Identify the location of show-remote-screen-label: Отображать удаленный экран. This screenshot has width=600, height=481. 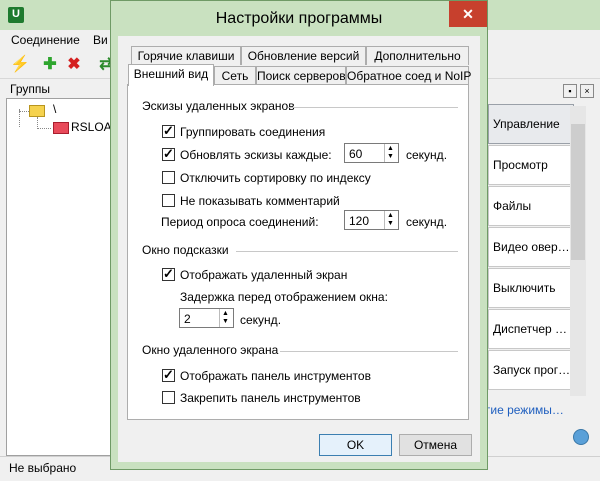
(264, 275).